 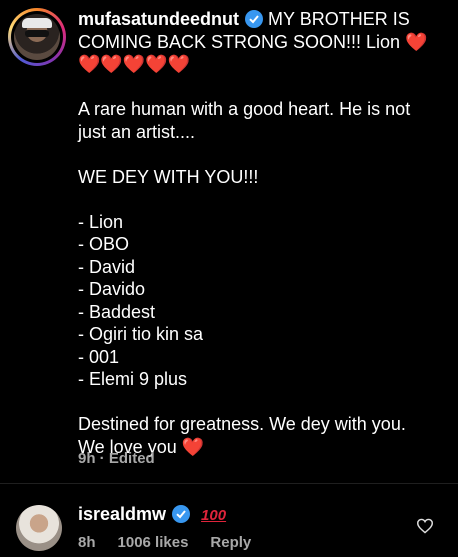 I want to click on list-item: - Elemi 9 plus, so click(x=133, y=379).